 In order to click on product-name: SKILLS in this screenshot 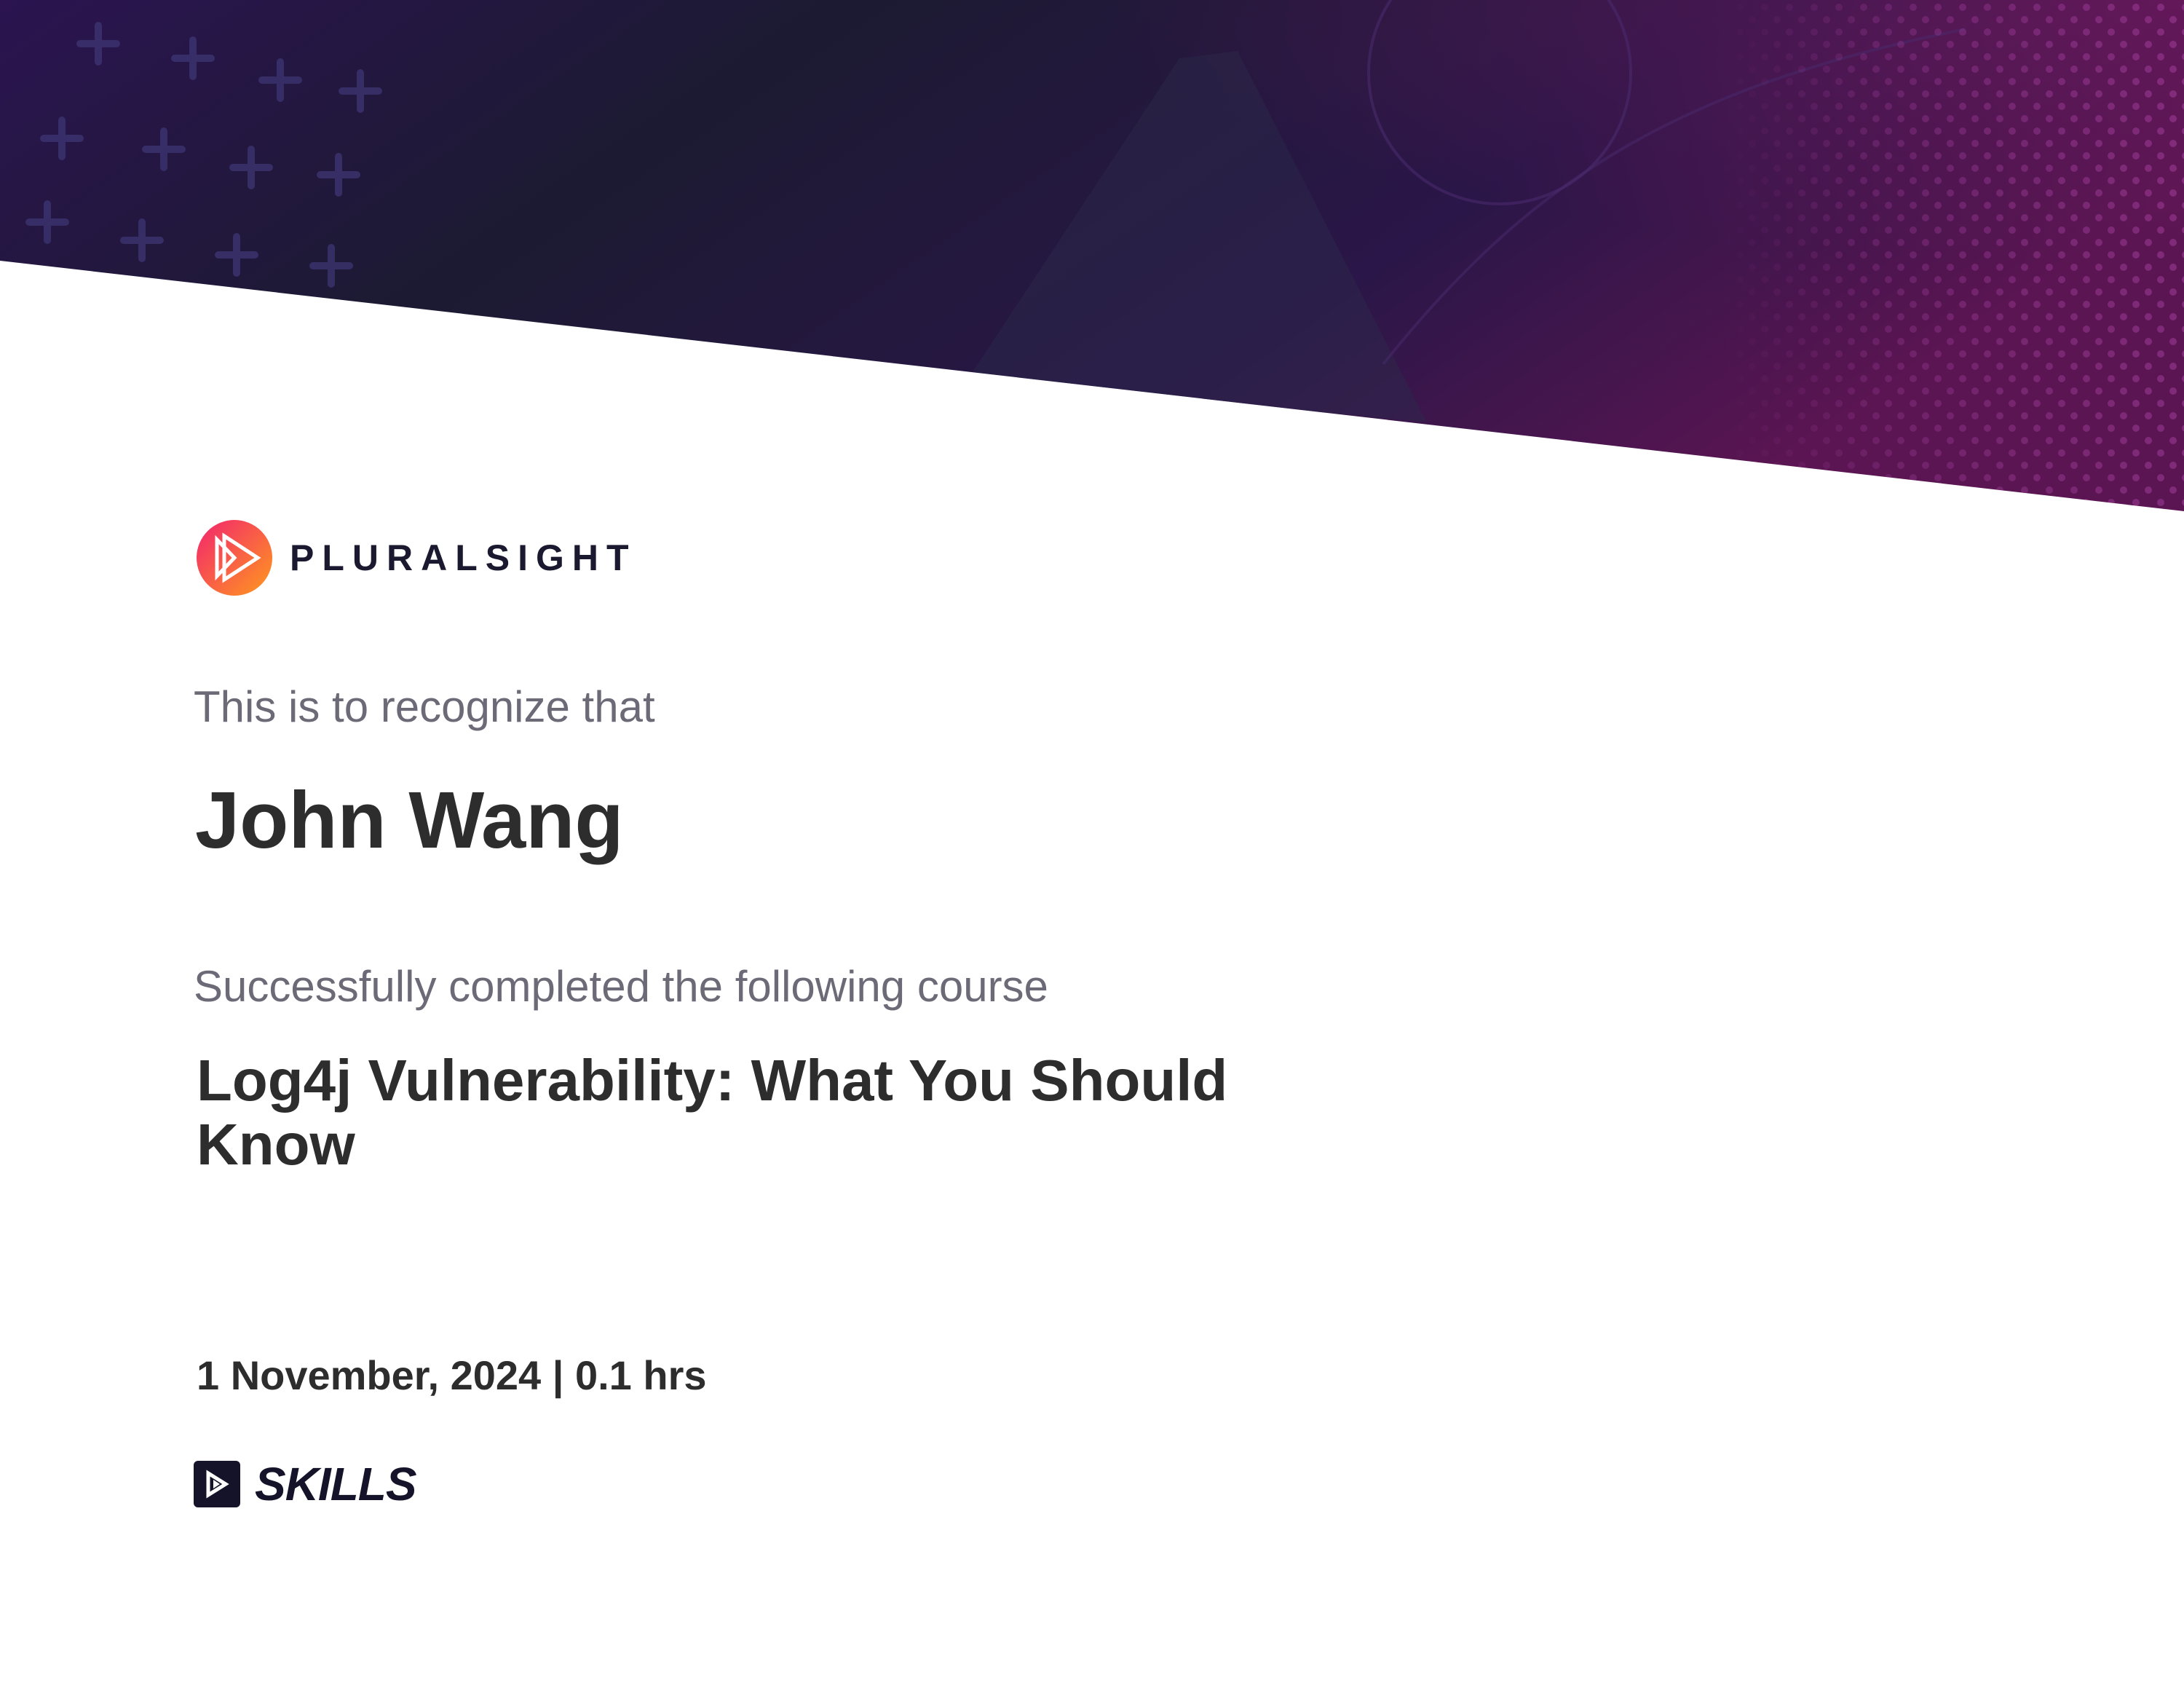, I will do `click(336, 1484)`.